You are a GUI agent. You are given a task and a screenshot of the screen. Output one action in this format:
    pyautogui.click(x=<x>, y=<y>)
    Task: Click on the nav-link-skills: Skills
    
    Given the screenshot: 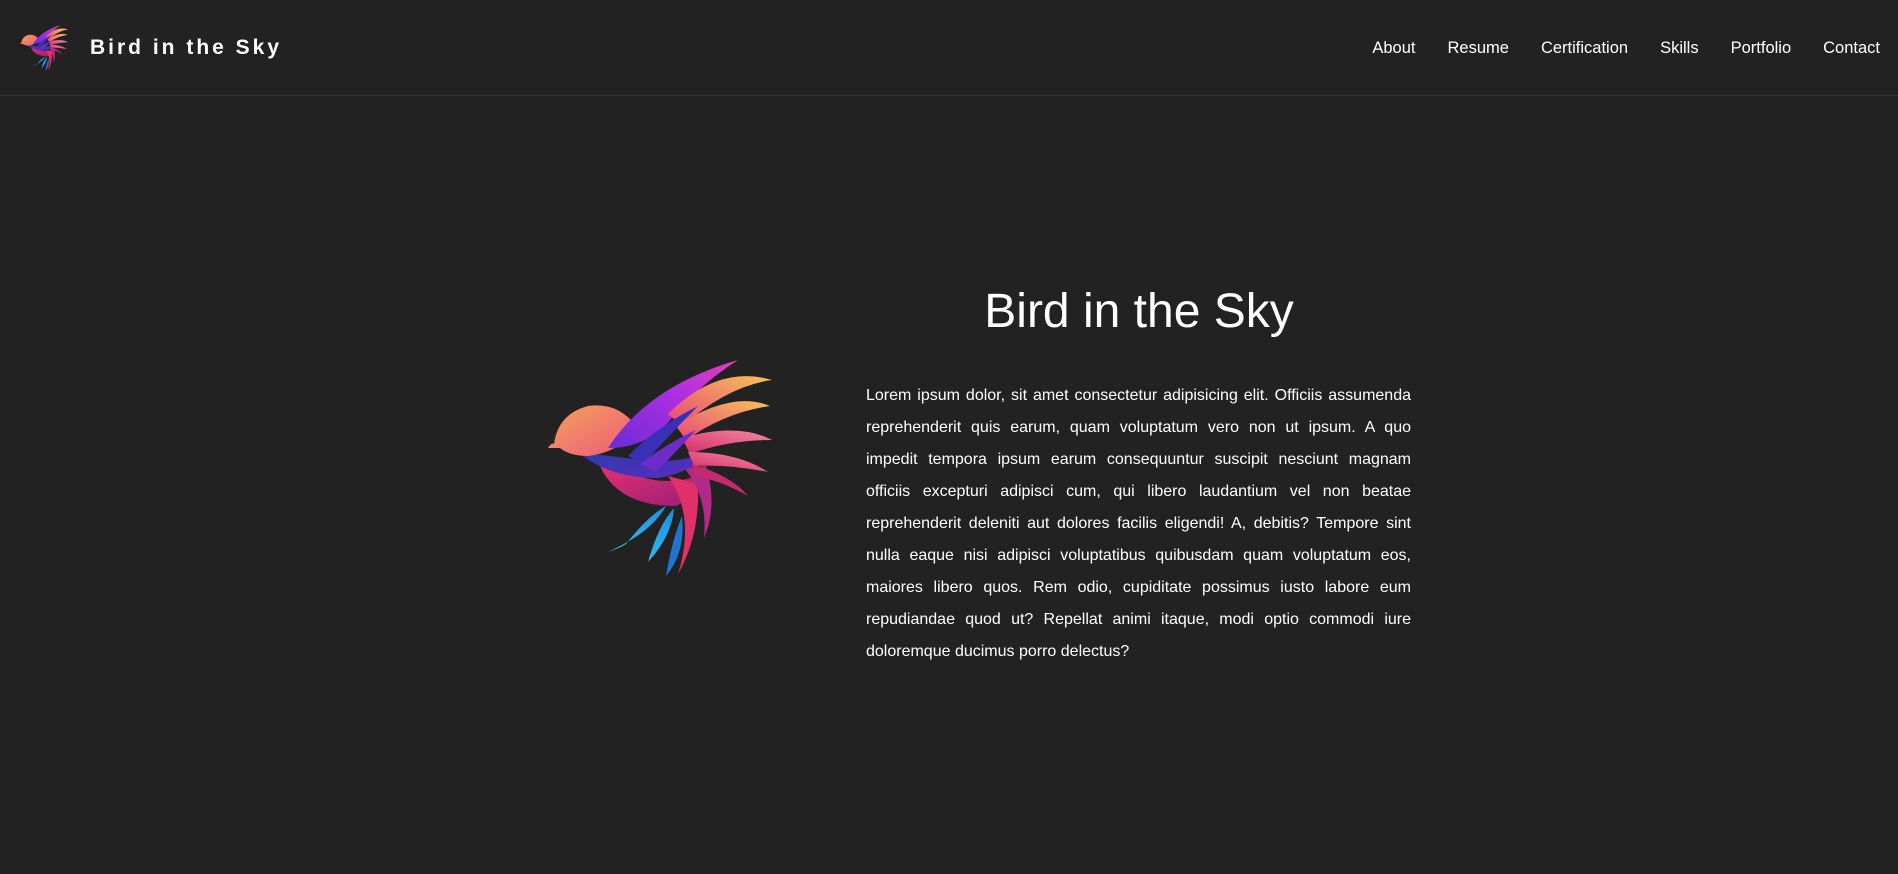 What is the action you would take?
    pyautogui.click(x=1679, y=48)
    